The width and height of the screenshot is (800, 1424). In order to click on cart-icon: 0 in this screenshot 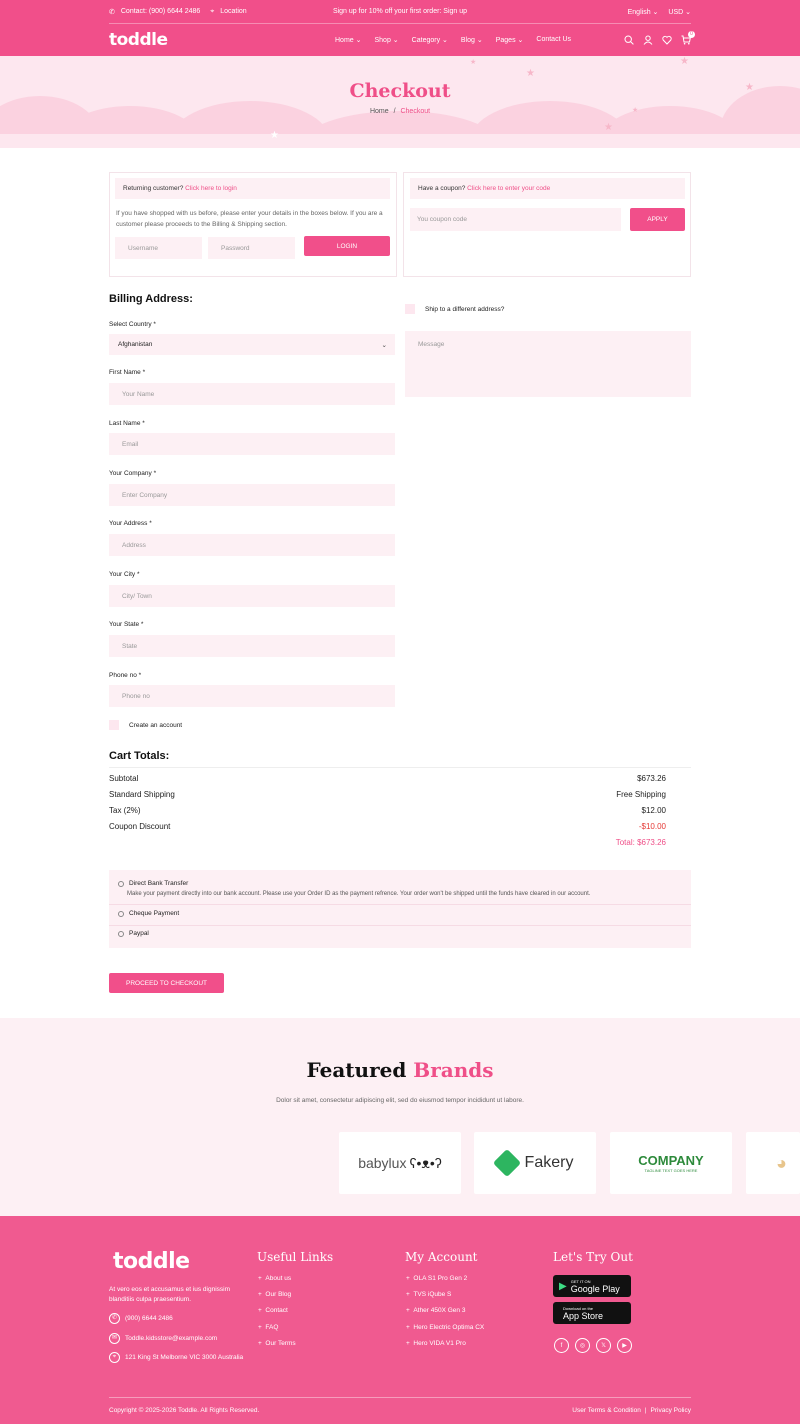, I will do `click(688, 38)`.